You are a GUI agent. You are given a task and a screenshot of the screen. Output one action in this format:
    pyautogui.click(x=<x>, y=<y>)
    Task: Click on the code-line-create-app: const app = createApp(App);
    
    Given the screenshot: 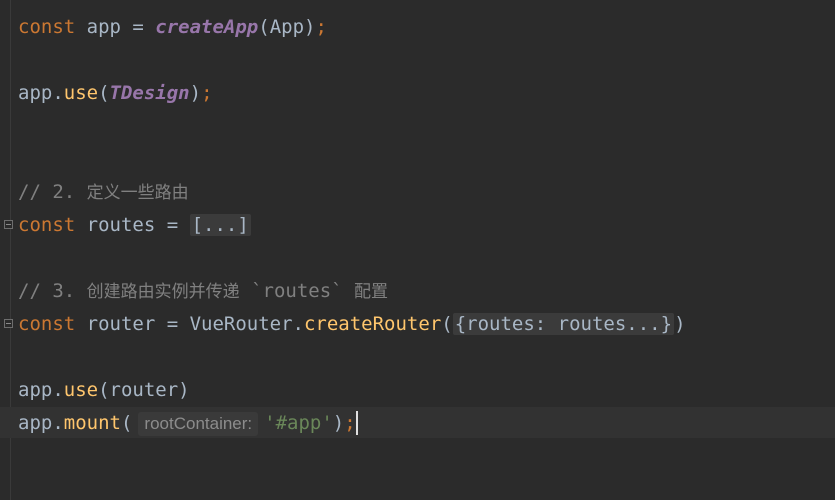 What is the action you would take?
    pyautogui.click(x=172, y=27)
    